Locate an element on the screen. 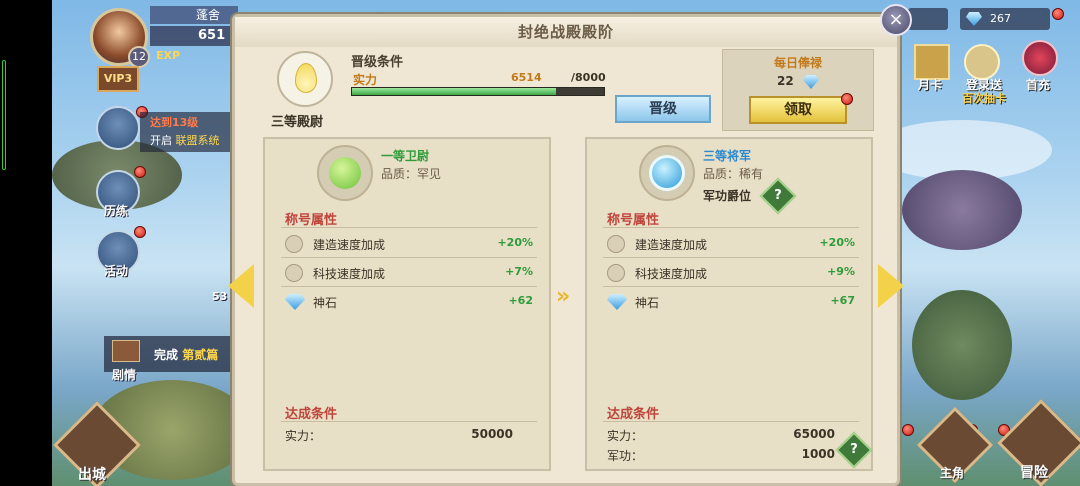 This screenshot has width=1080, height=486. rank-quality: 品质：罕见 is located at coordinates (411, 173).